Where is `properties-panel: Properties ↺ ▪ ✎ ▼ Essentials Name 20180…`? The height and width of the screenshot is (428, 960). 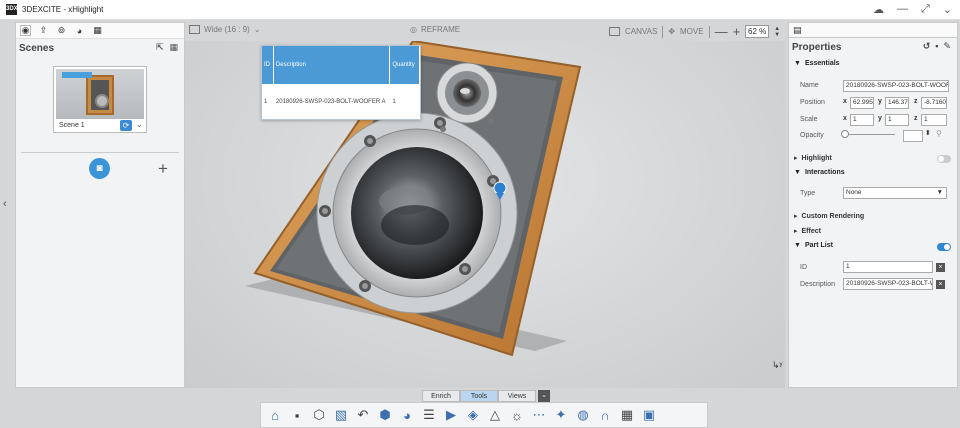 properties-panel: Properties ↺ ▪ ✎ ▼ Essentials Name 20180… is located at coordinates (873, 212).